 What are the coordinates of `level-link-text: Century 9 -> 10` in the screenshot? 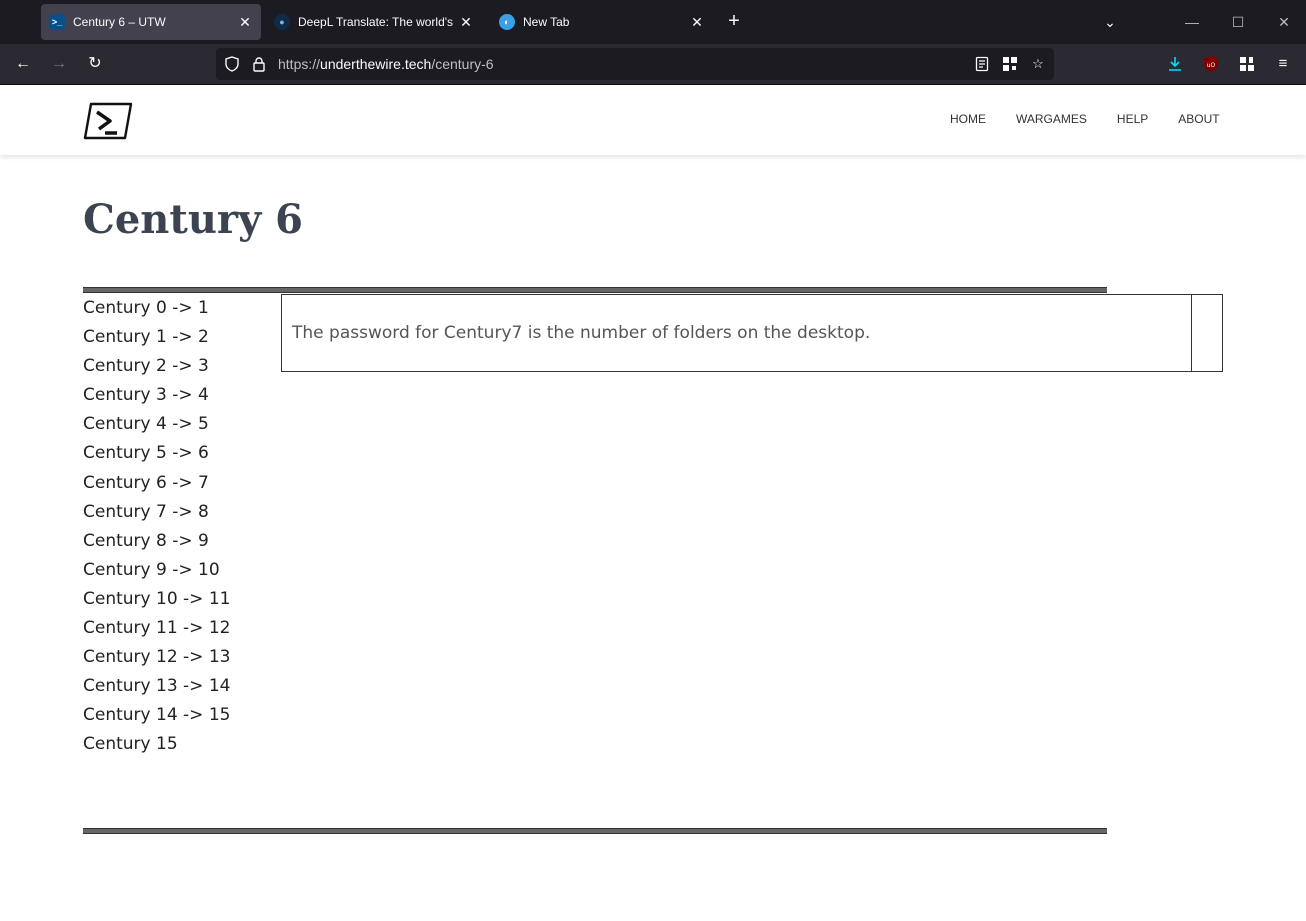 It's located at (151, 570).